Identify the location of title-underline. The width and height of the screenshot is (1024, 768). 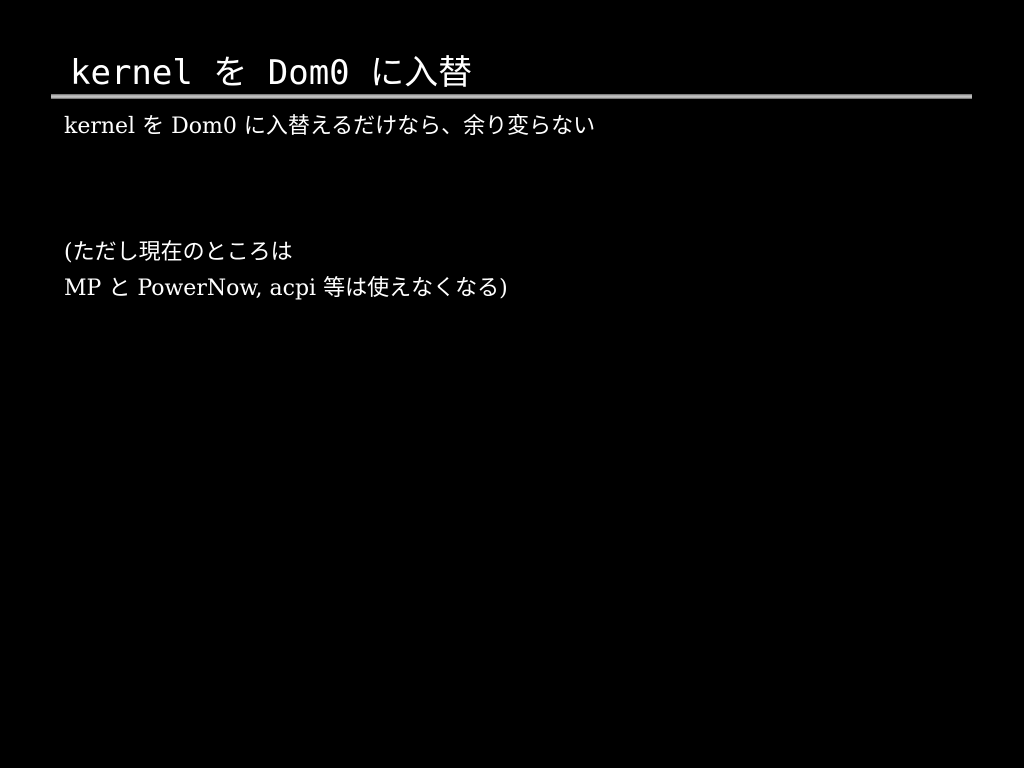
(511, 96).